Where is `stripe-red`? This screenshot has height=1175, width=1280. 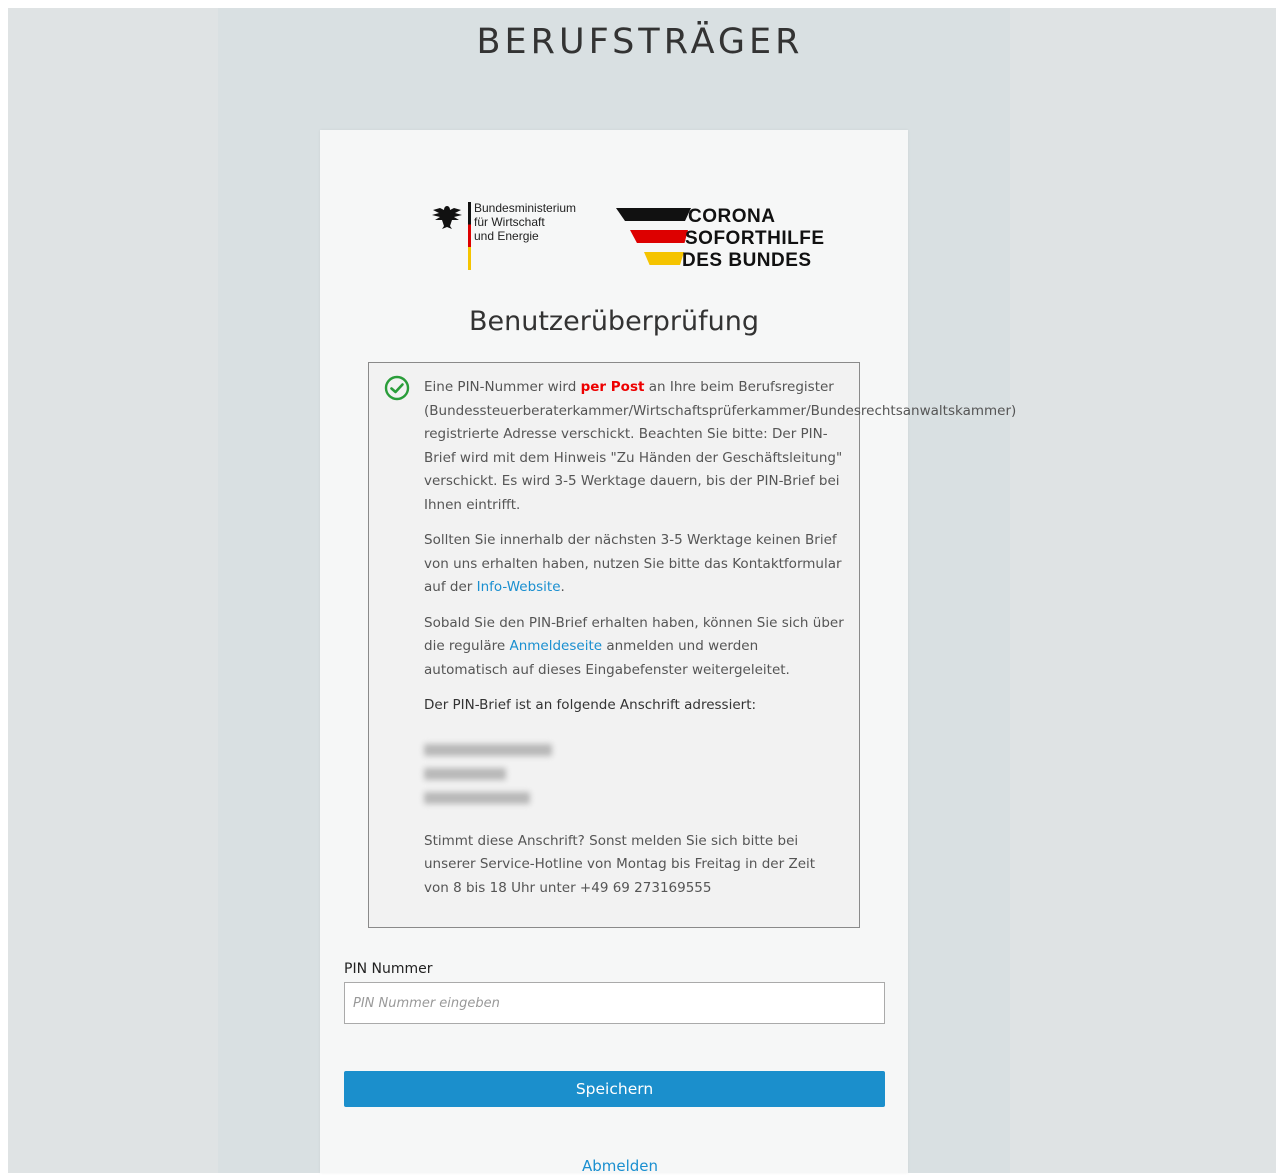
stripe-red is located at coordinates (659, 236).